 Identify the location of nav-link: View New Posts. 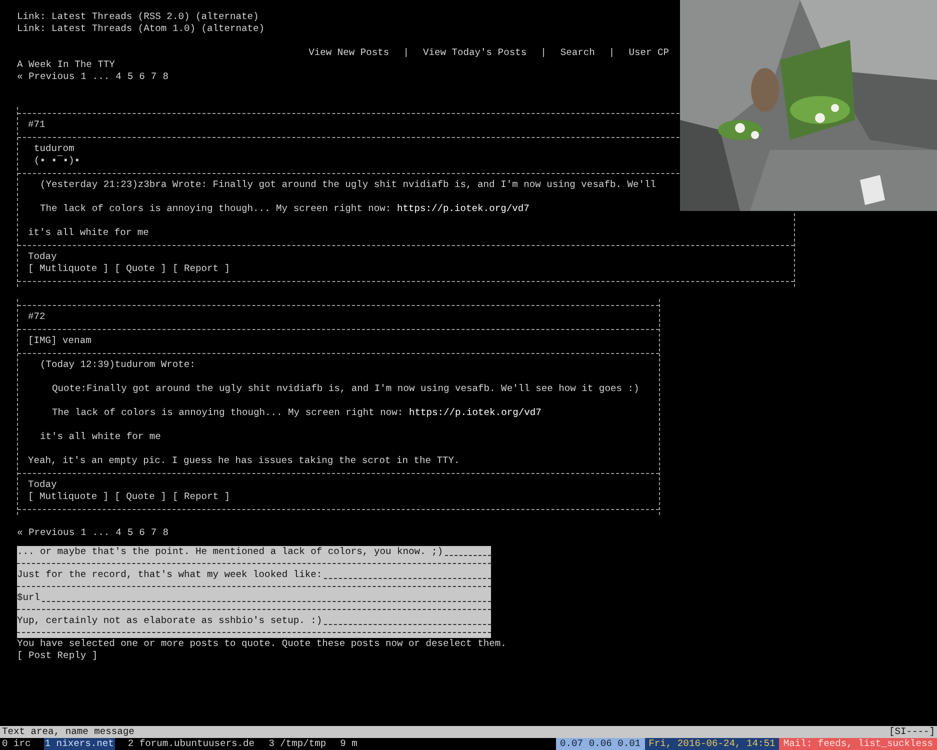
(349, 53).